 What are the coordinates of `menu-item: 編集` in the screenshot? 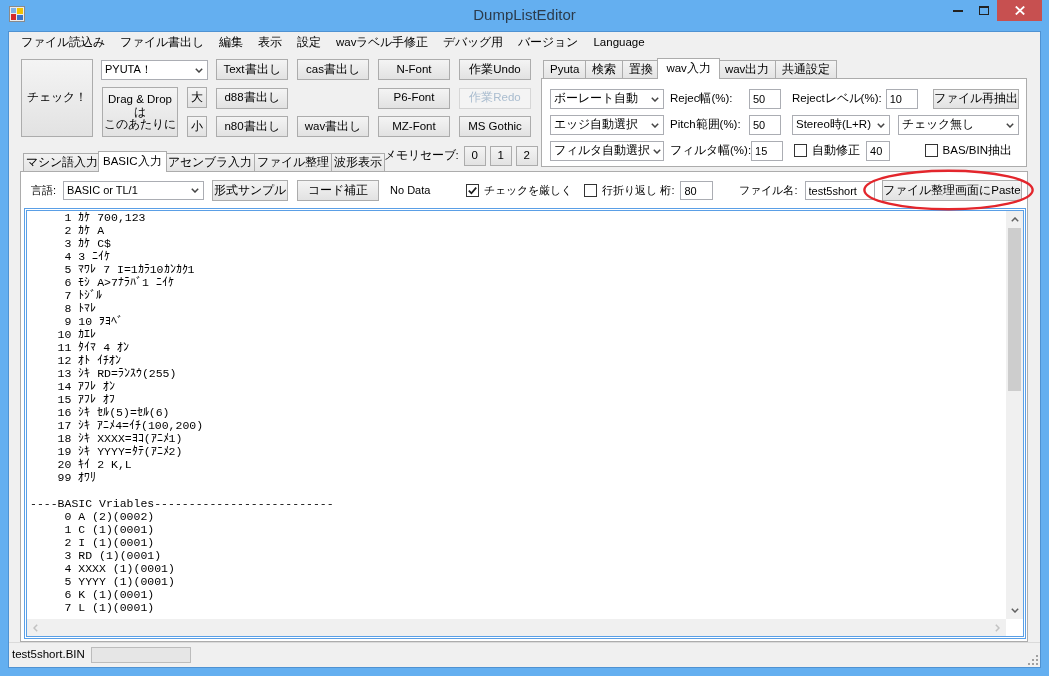 It's located at (231, 43).